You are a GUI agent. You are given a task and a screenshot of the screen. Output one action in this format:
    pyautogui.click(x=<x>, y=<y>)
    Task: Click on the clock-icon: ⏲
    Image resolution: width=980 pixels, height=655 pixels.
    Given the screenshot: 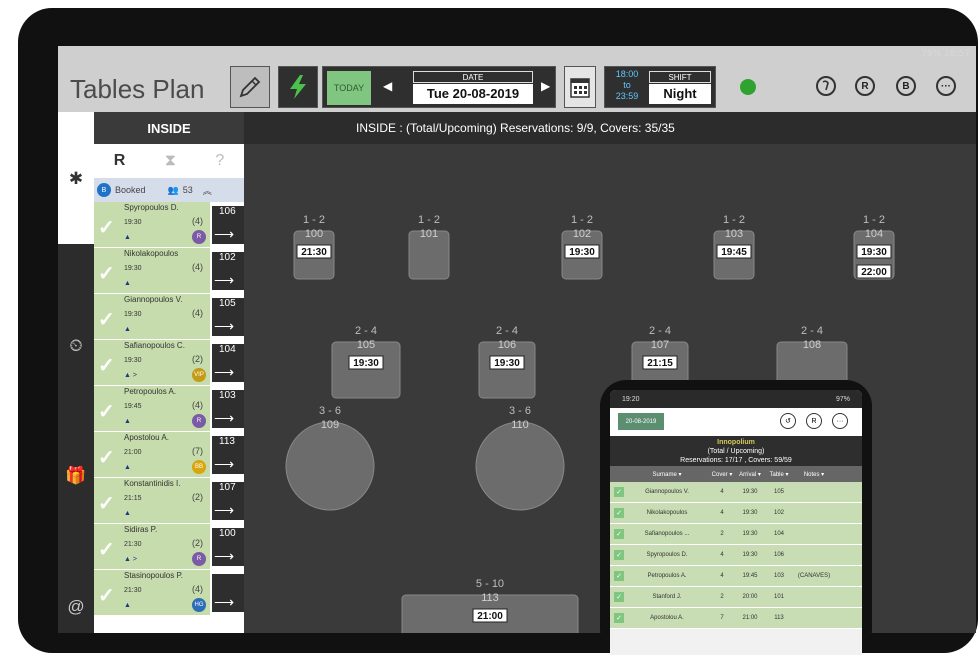 What is the action you would take?
    pyautogui.click(x=76, y=346)
    